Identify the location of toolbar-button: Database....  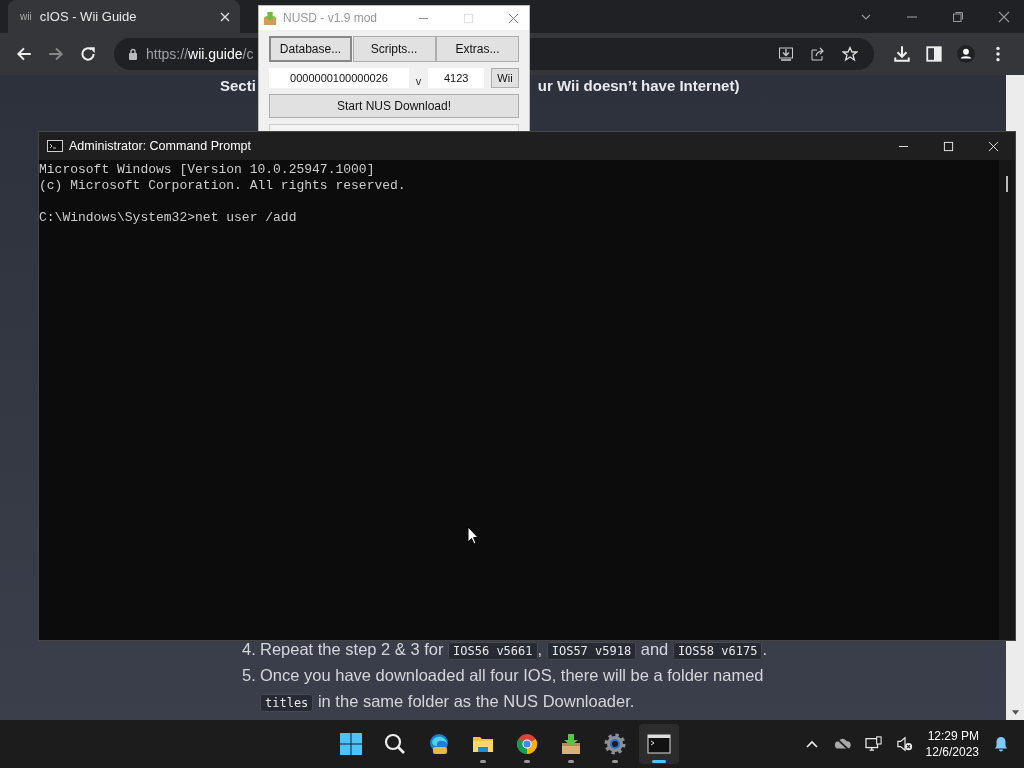
(310, 49).